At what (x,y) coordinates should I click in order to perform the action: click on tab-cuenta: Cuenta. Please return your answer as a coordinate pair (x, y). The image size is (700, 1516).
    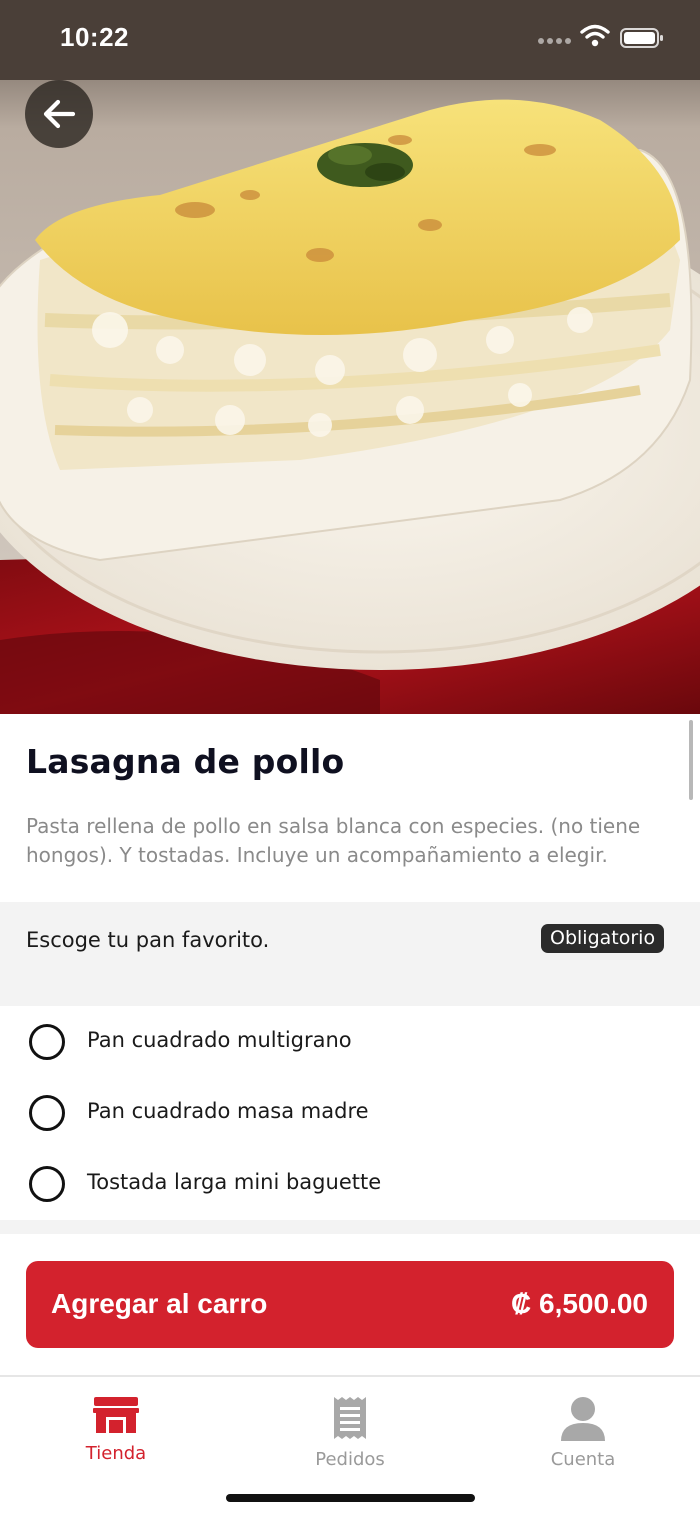
    Looking at the image, I should click on (583, 1427).